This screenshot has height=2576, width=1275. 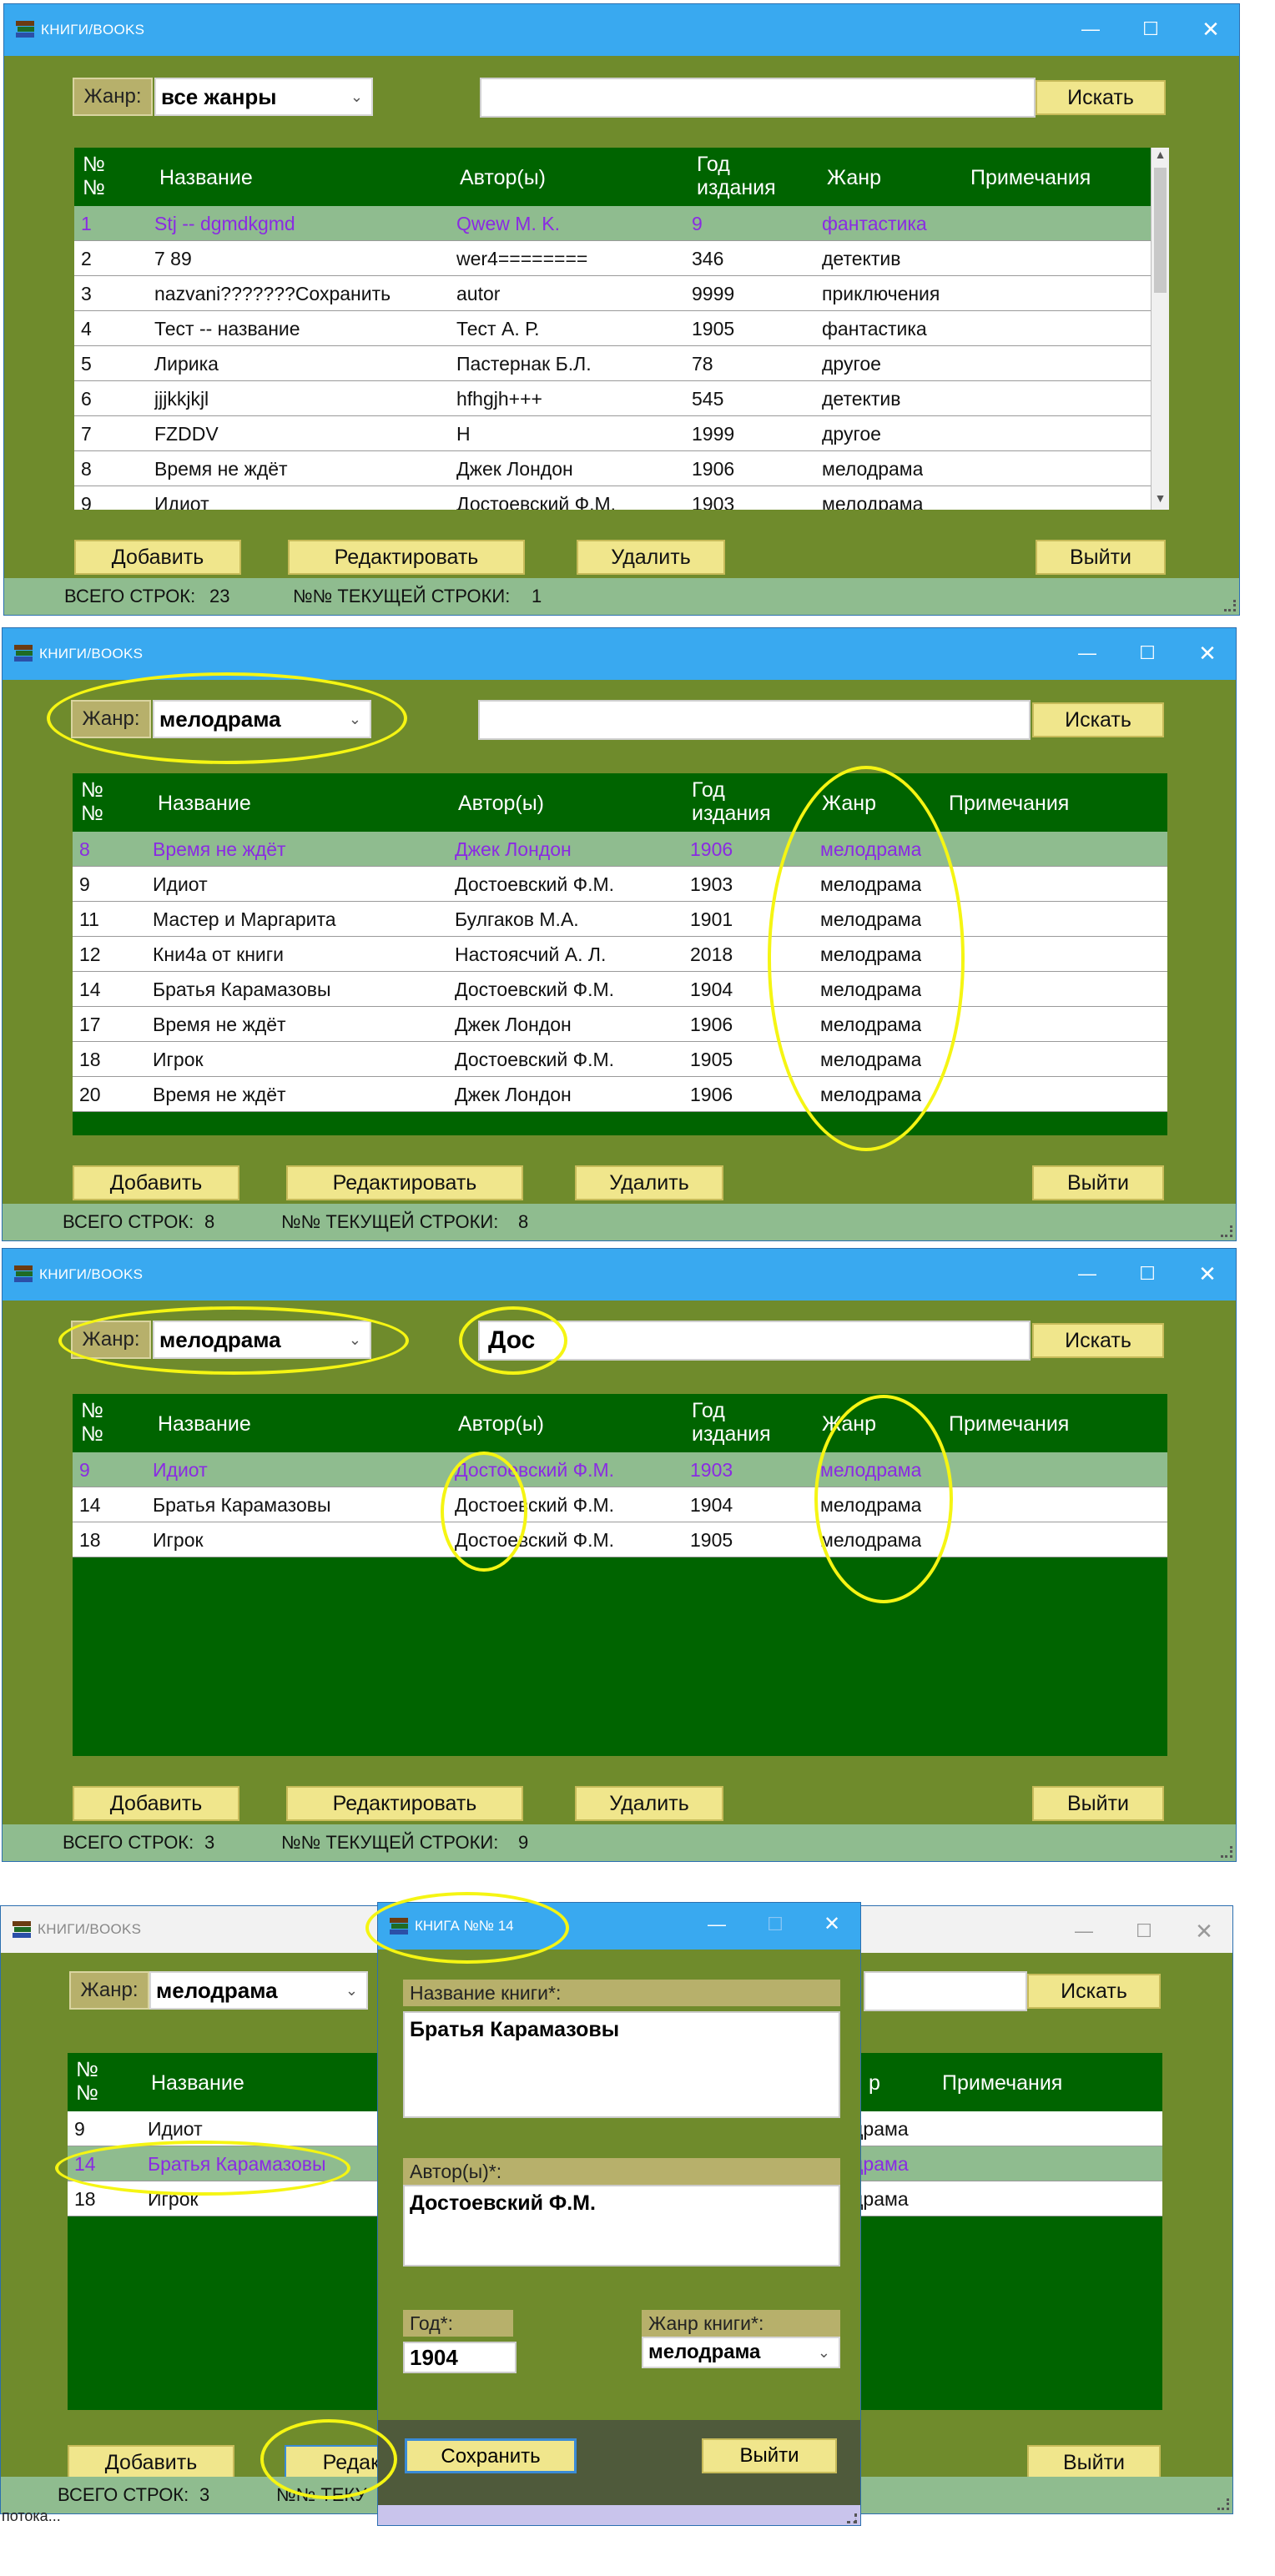 What do you see at coordinates (513, 1340) in the screenshot?
I see `highlight-search-term` at bounding box center [513, 1340].